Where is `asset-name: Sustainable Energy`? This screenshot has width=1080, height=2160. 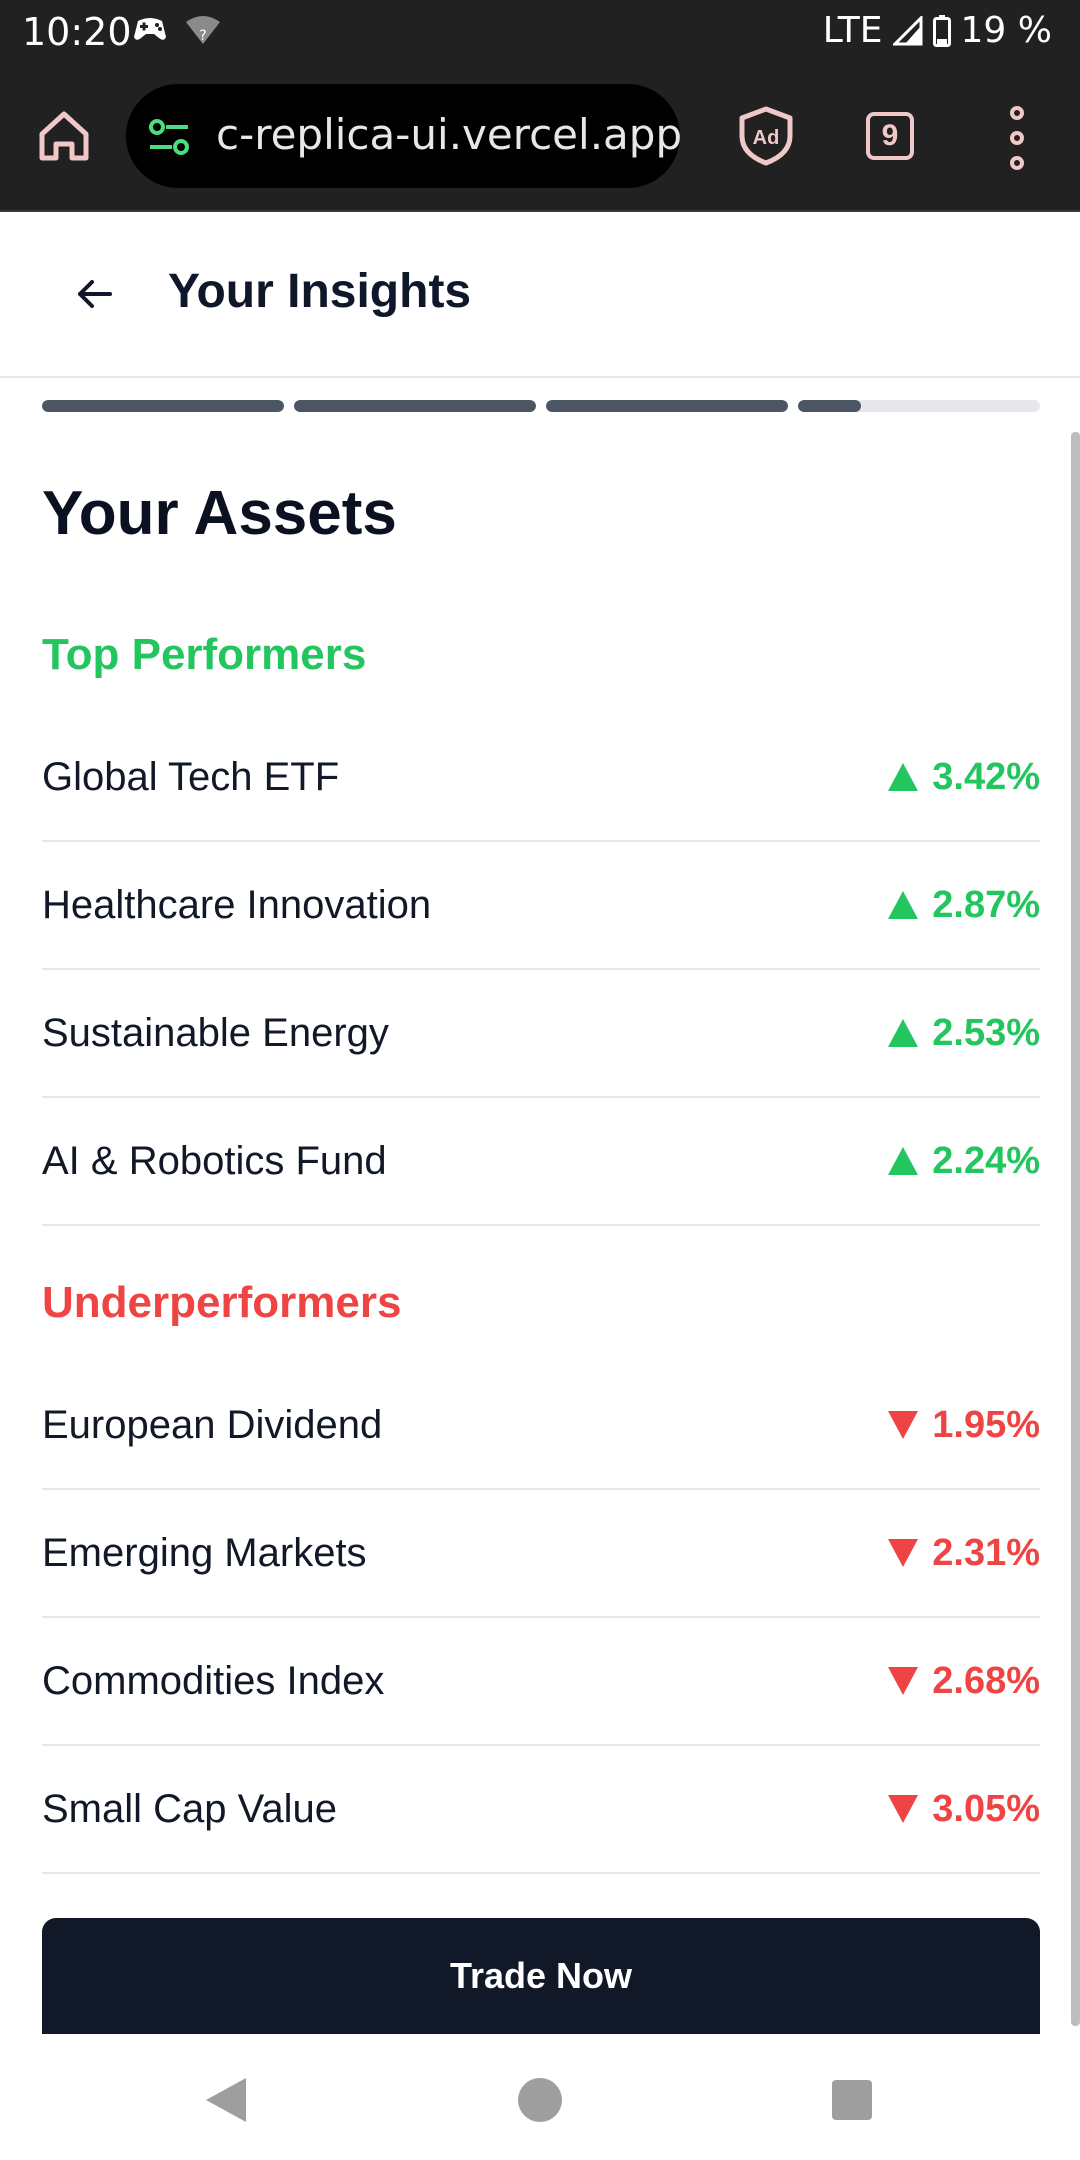 asset-name: Sustainable Energy is located at coordinates (215, 1032).